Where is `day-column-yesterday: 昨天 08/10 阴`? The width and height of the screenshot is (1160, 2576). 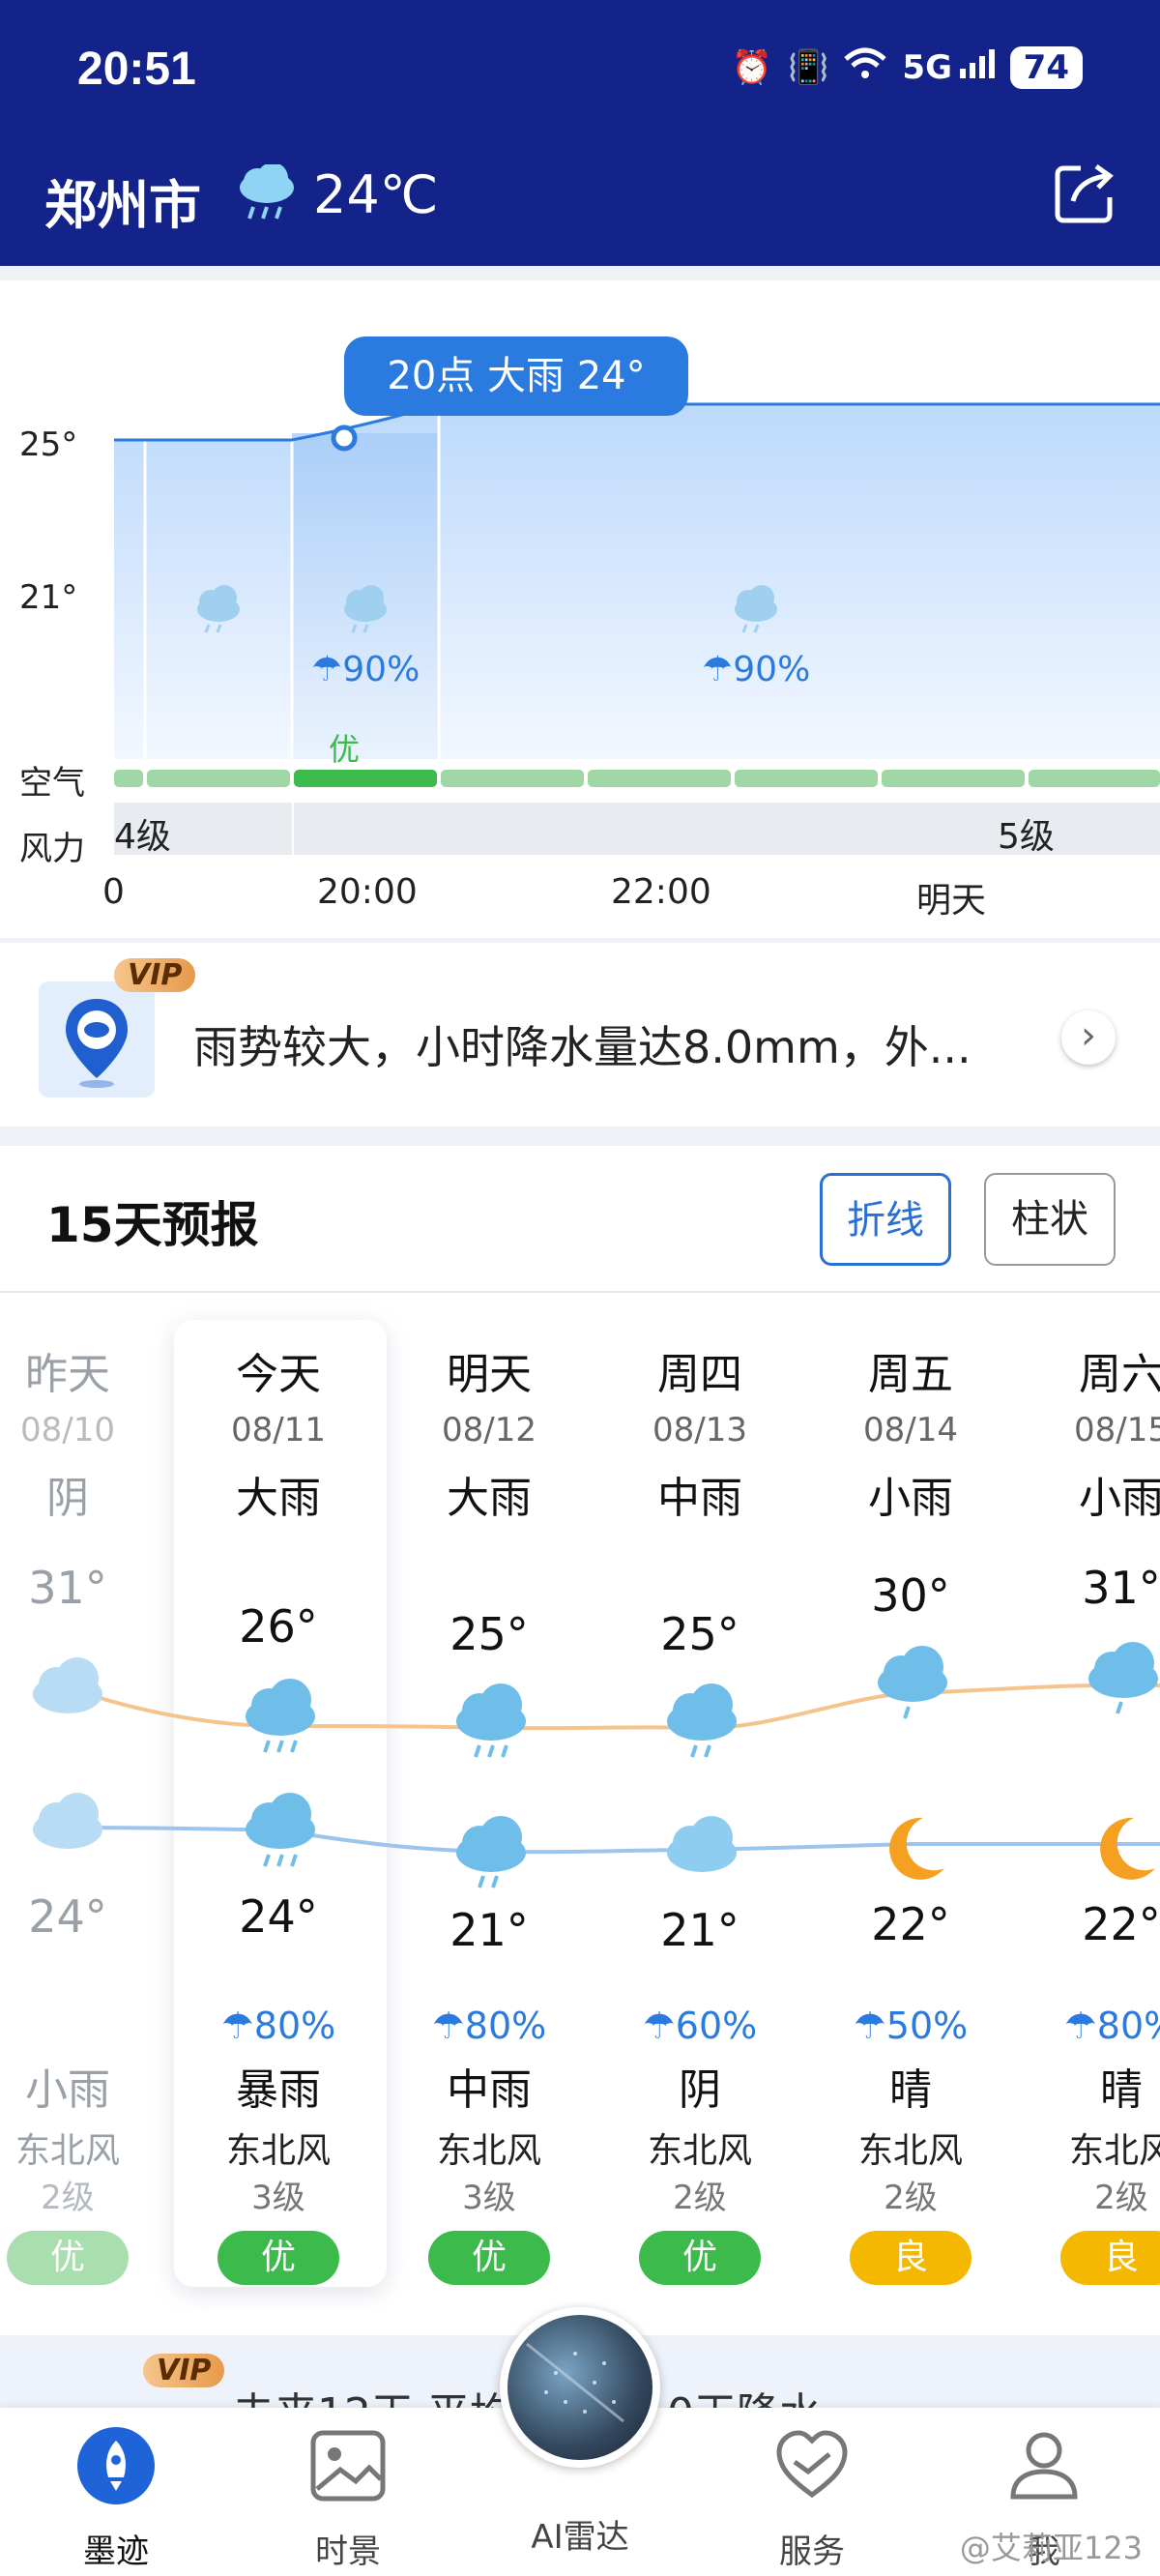
day-column-yesterday: 昨天 08/10 阴 is located at coordinates (82, 1432).